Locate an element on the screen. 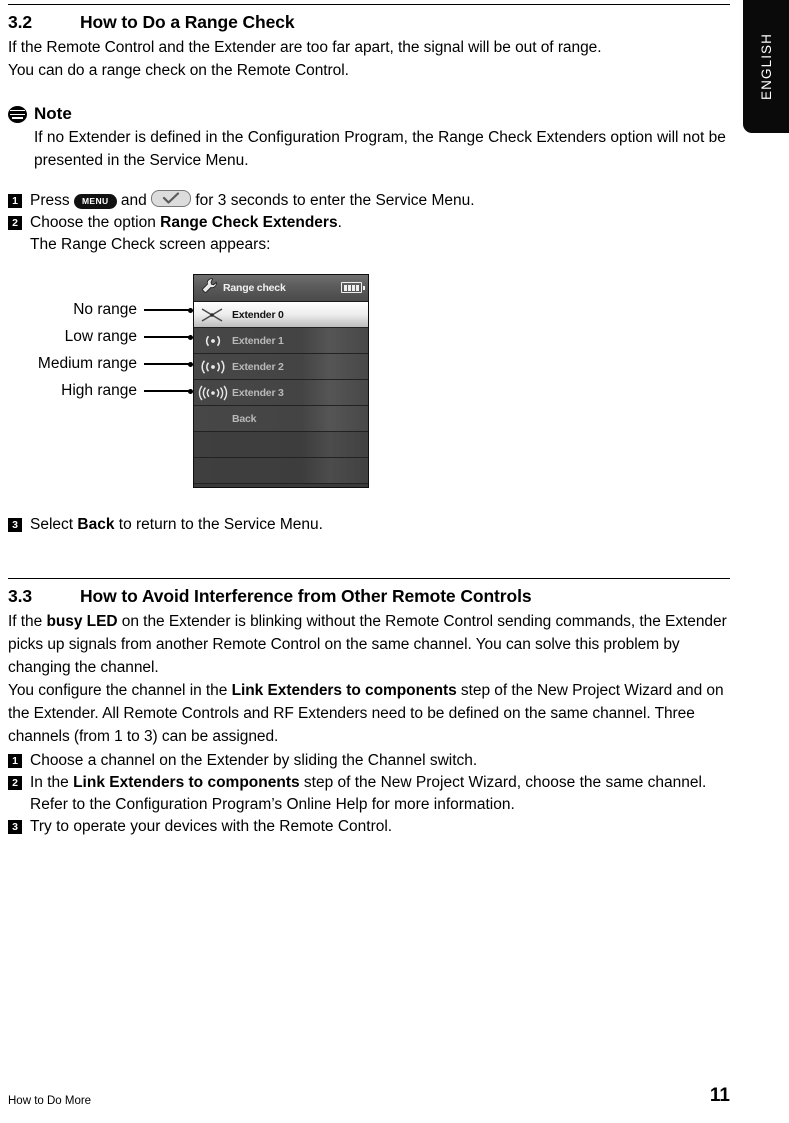 The height and width of the screenshot is (1123, 789). callout-label: No range is located at coordinates (105, 309).